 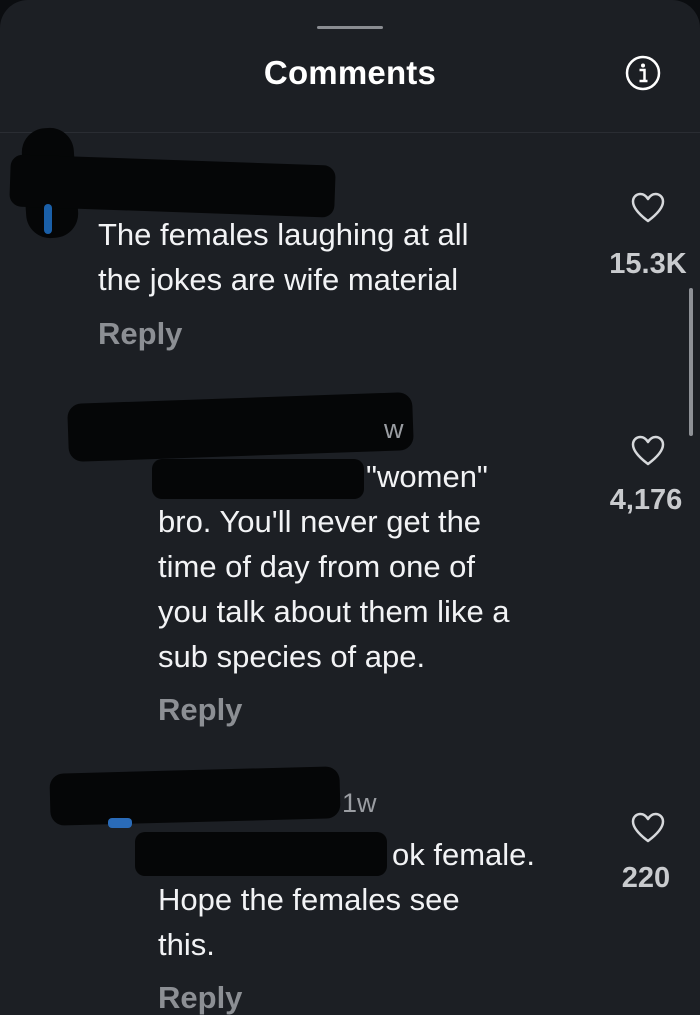 What do you see at coordinates (350, 132) in the screenshot?
I see `header-divider` at bounding box center [350, 132].